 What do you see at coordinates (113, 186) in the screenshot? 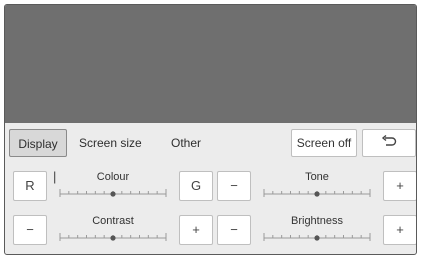
I see `colour-control: R | Colour | G` at bounding box center [113, 186].